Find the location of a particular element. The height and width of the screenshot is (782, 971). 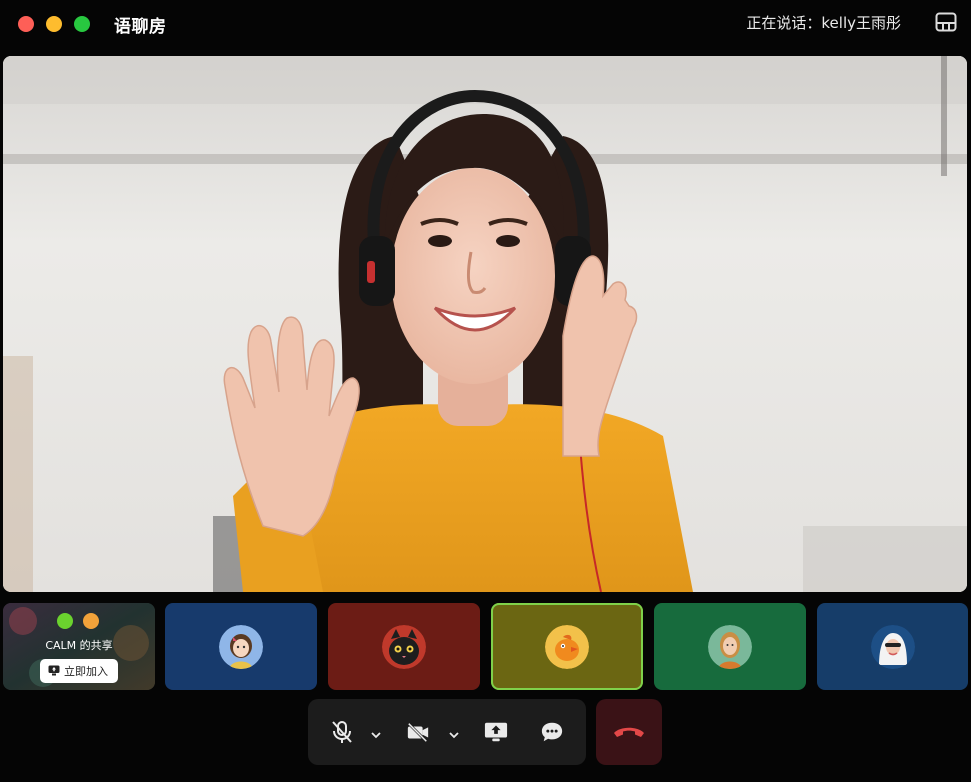

mic-muted-icon is located at coordinates (342, 732).